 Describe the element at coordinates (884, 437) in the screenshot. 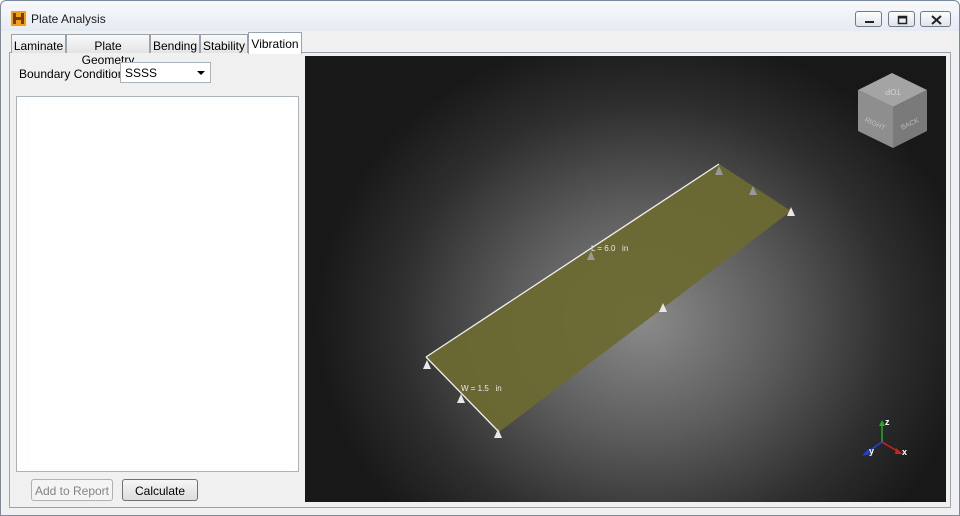

I see `axis-triad: z x y` at that location.